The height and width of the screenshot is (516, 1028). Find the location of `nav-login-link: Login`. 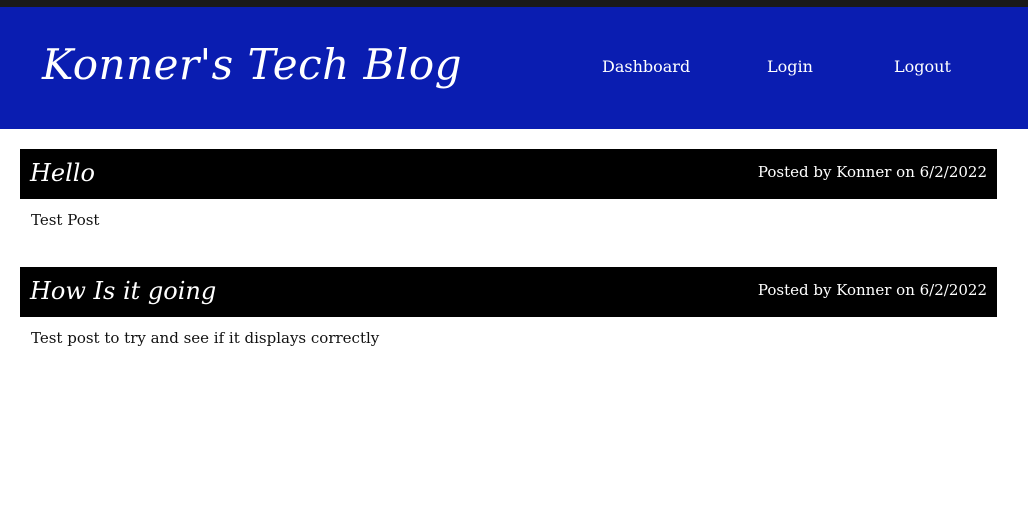

nav-login-link: Login is located at coordinates (790, 67).